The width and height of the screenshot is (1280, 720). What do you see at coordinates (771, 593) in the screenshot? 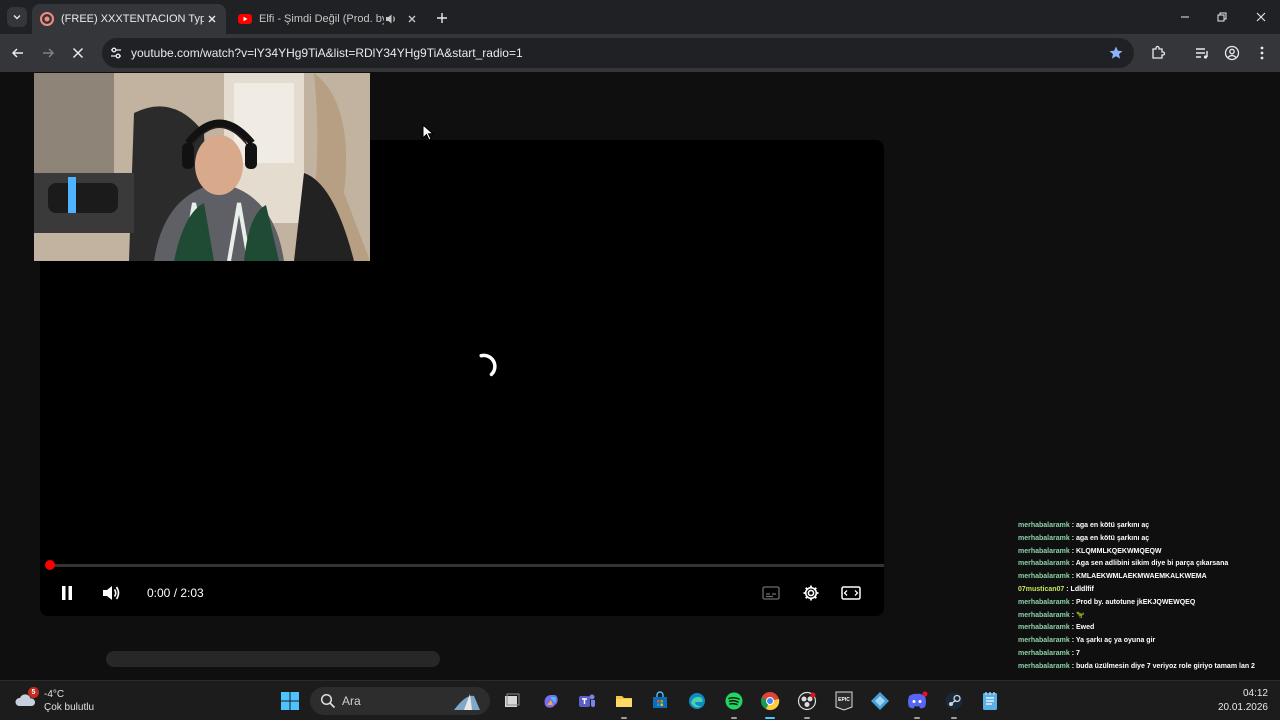
I see `subtitles-button` at bounding box center [771, 593].